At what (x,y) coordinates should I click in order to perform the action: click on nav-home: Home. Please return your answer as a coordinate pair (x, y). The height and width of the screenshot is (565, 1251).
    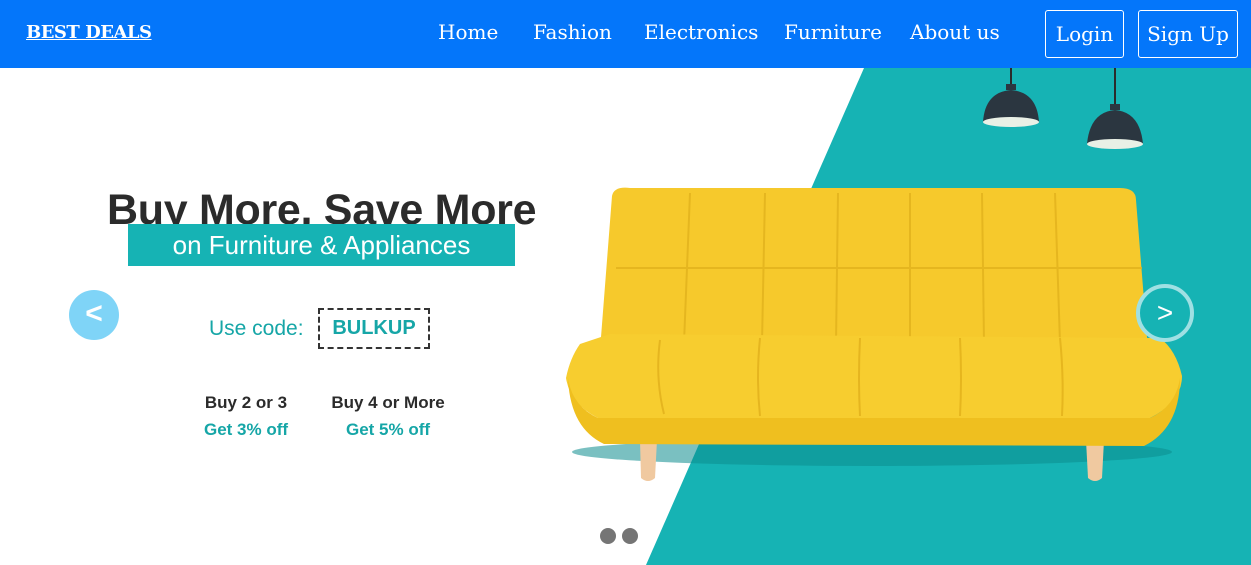
    Looking at the image, I should click on (468, 32).